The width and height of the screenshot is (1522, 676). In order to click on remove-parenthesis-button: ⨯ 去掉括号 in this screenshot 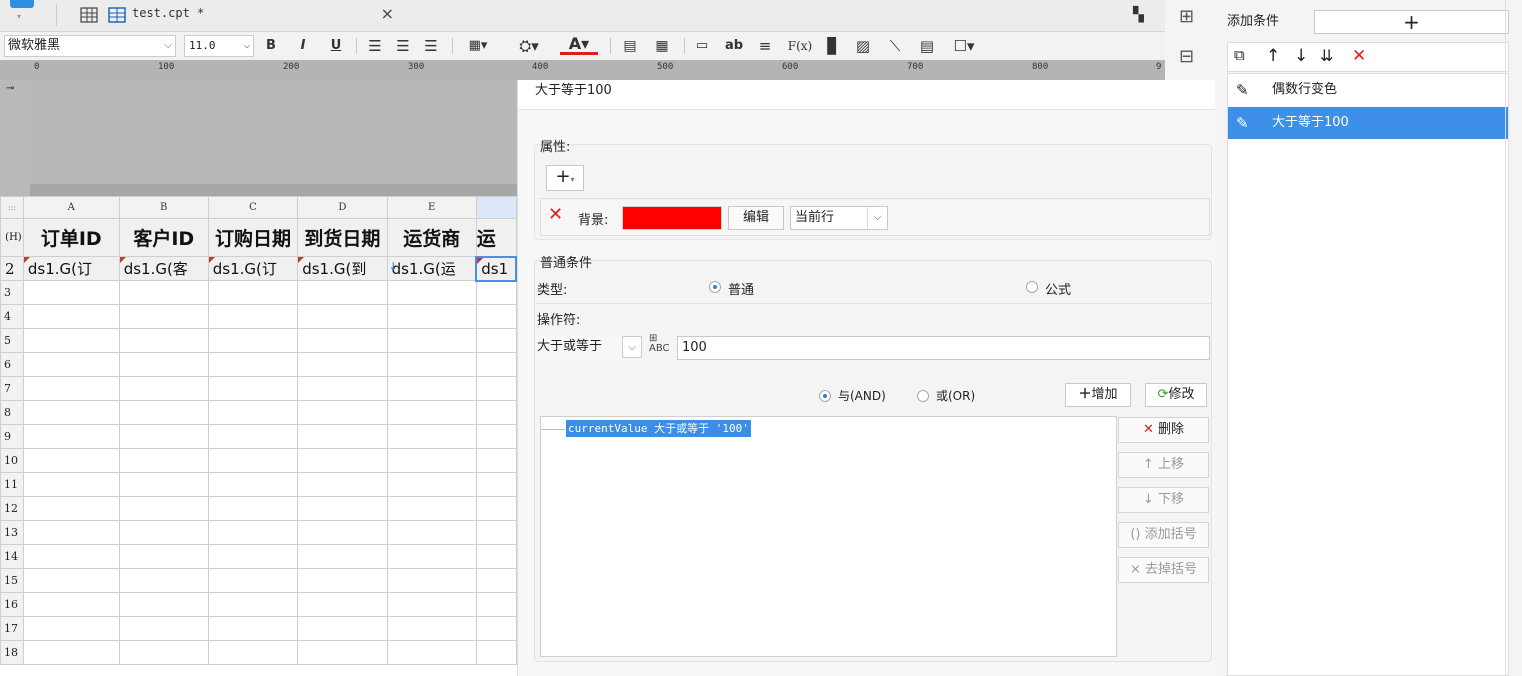, I will do `click(1163, 570)`.